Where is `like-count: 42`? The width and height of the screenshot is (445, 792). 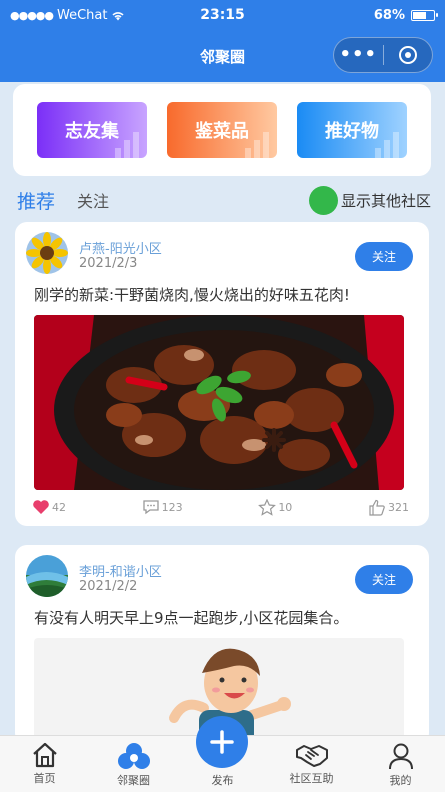 like-count: 42 is located at coordinates (59, 507).